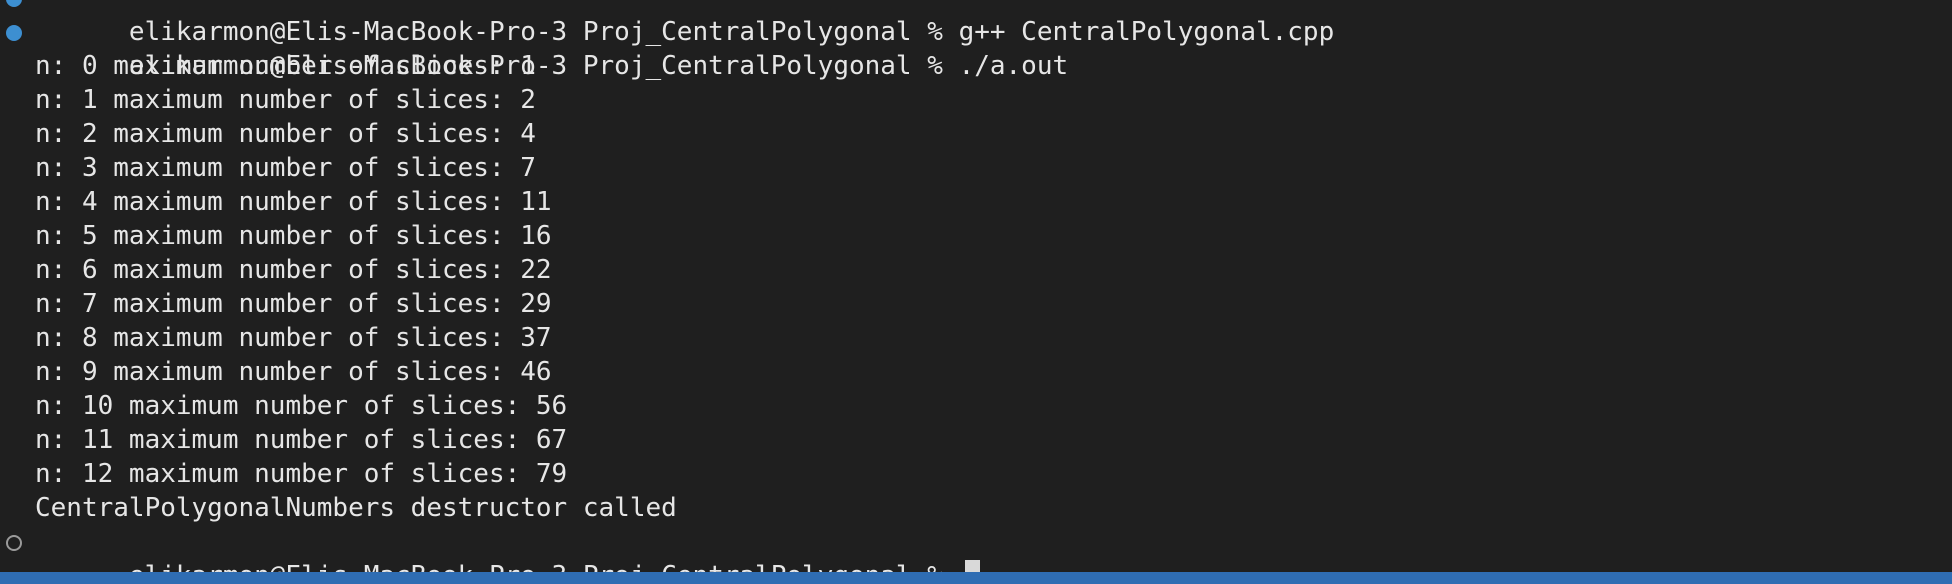 The height and width of the screenshot is (584, 1952). Describe the element at coordinates (972, 566) in the screenshot. I see `text-cursor` at that location.